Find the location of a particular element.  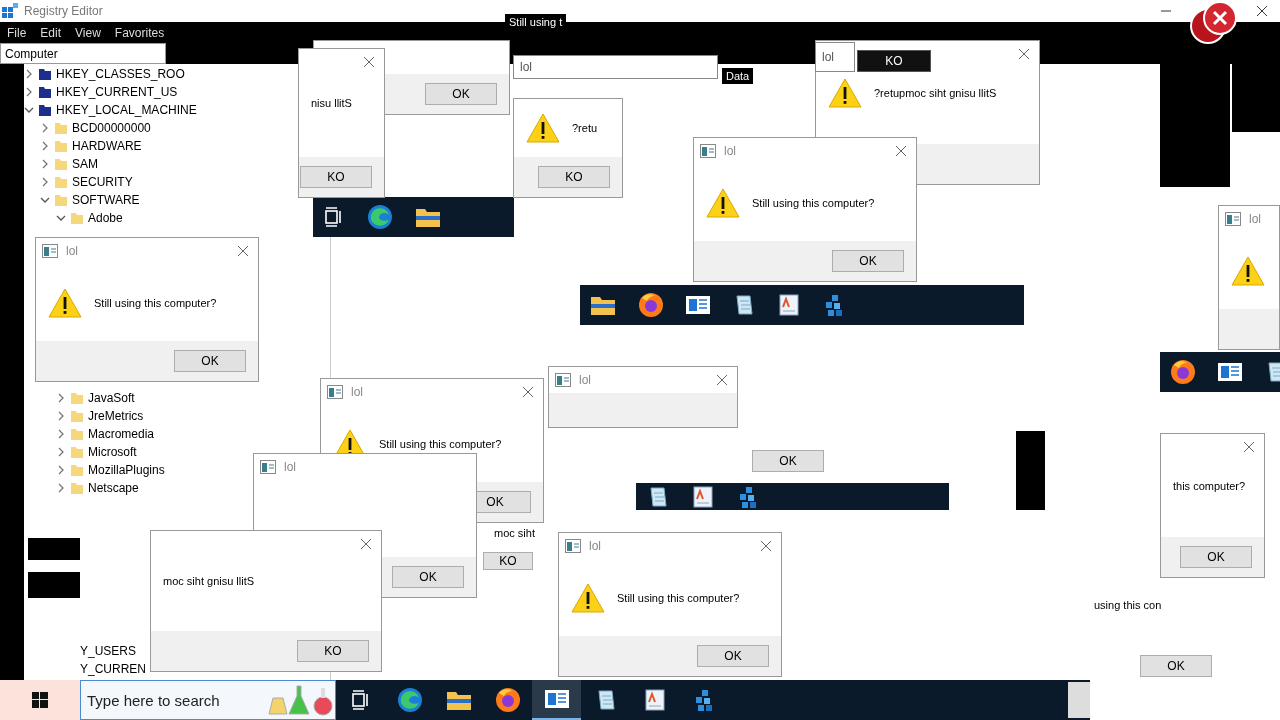

address-field: Computer is located at coordinates (83, 53).